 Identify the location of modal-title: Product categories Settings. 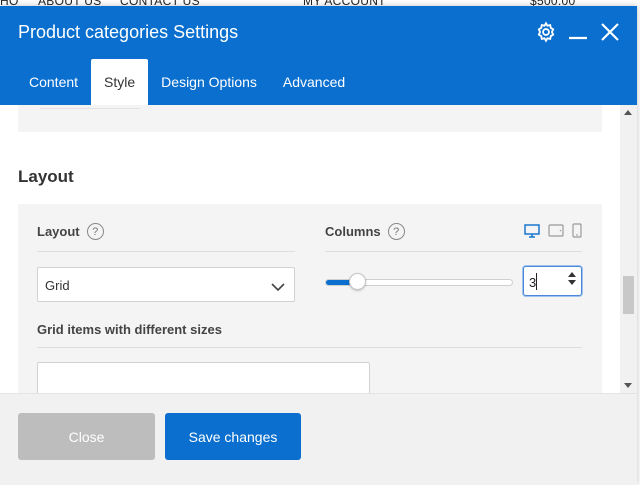
(128, 32).